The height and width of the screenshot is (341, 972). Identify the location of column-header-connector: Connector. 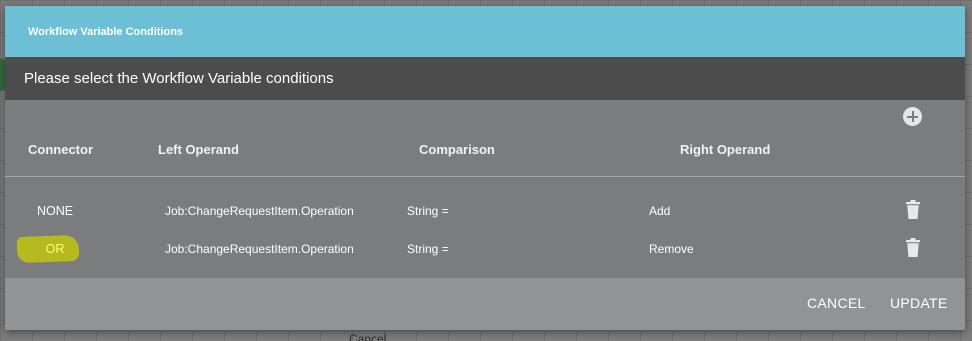
(60, 149).